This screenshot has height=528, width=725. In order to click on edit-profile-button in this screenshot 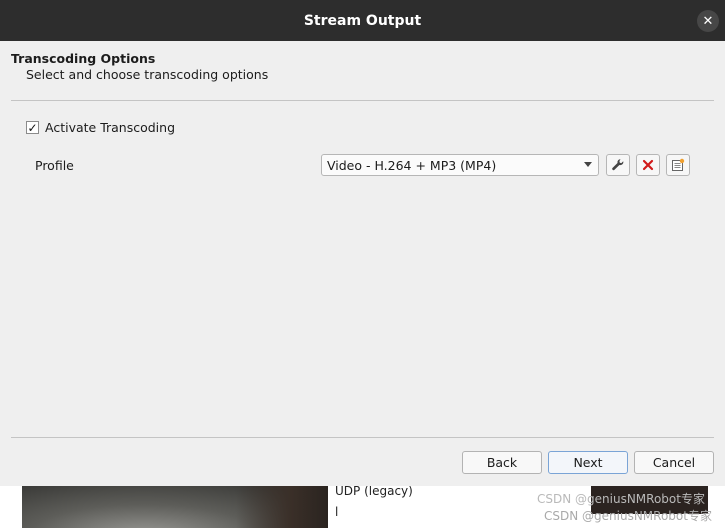, I will do `click(618, 165)`.